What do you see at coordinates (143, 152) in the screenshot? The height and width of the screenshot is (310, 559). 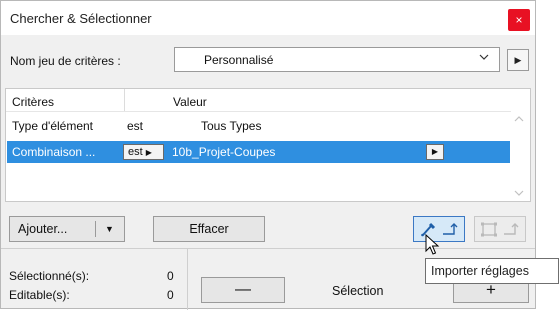 I see `operator-button: est ▶` at bounding box center [143, 152].